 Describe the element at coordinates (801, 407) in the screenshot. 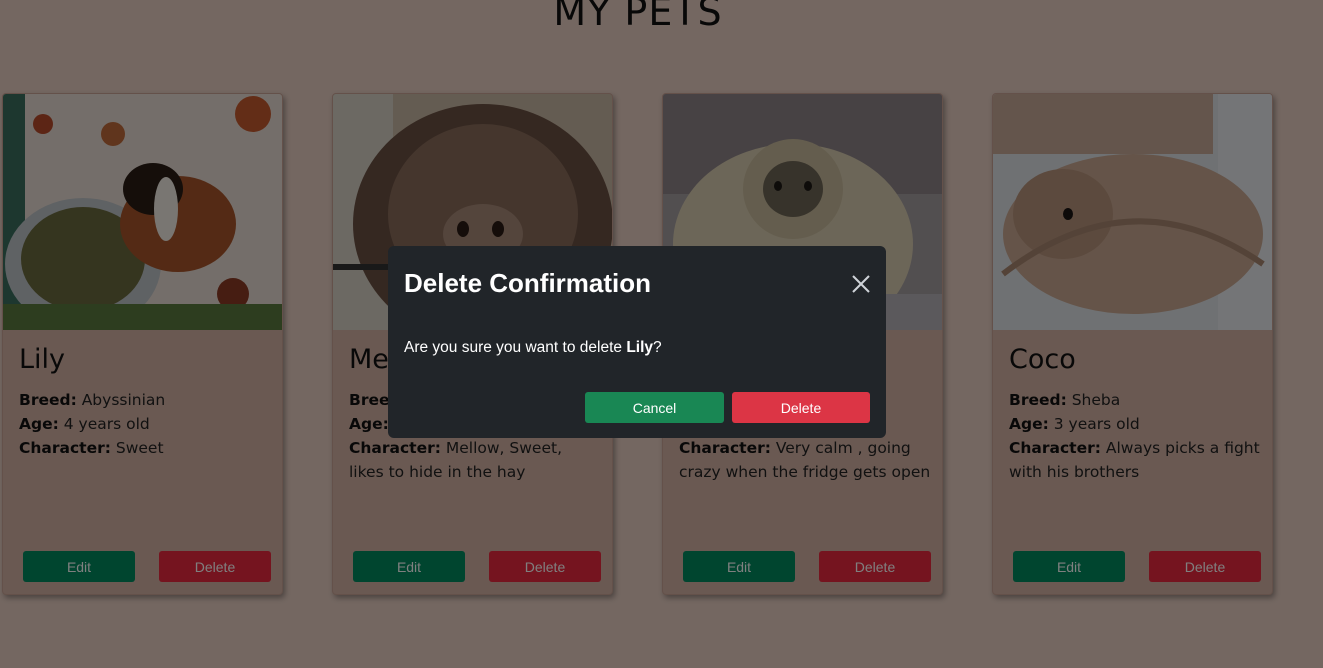

I see `confirm-delete-button: Delete` at that location.